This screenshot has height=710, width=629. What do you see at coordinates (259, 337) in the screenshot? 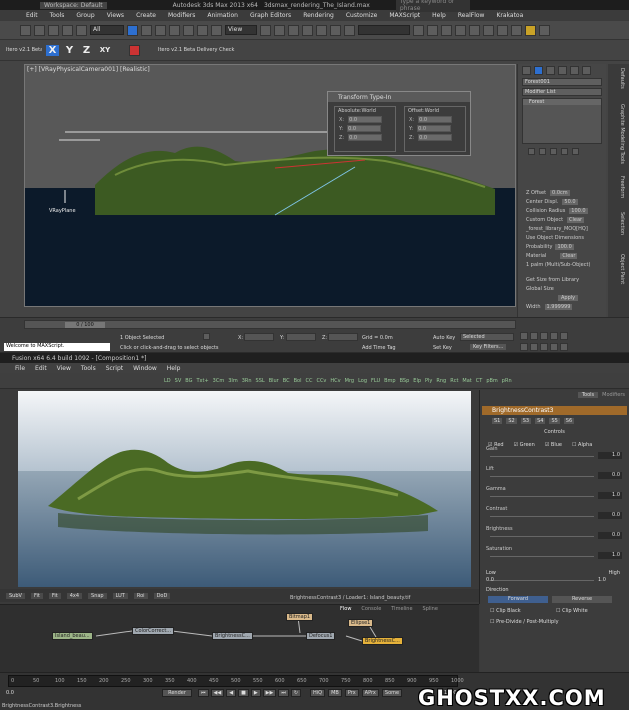
I see `coord-x-field` at bounding box center [259, 337].